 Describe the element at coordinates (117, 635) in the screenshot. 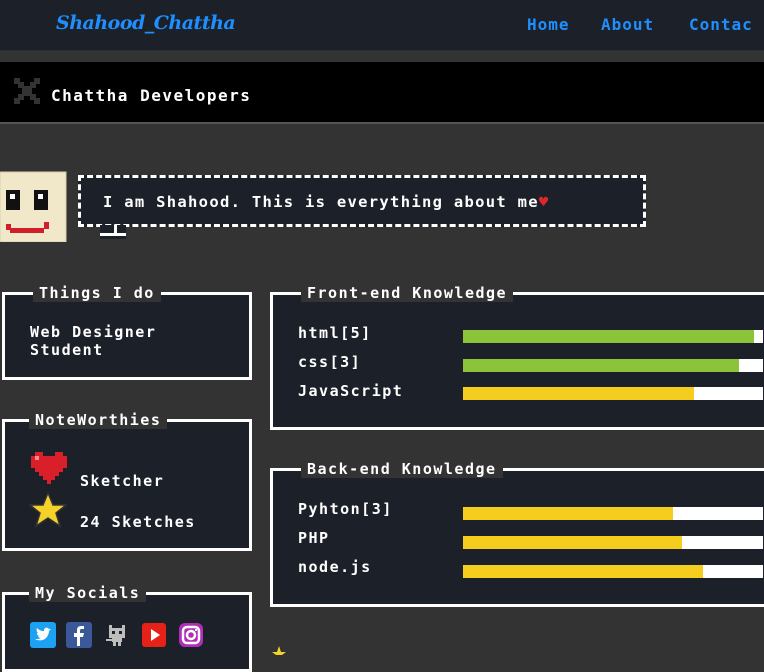

I see `github-icon` at that location.